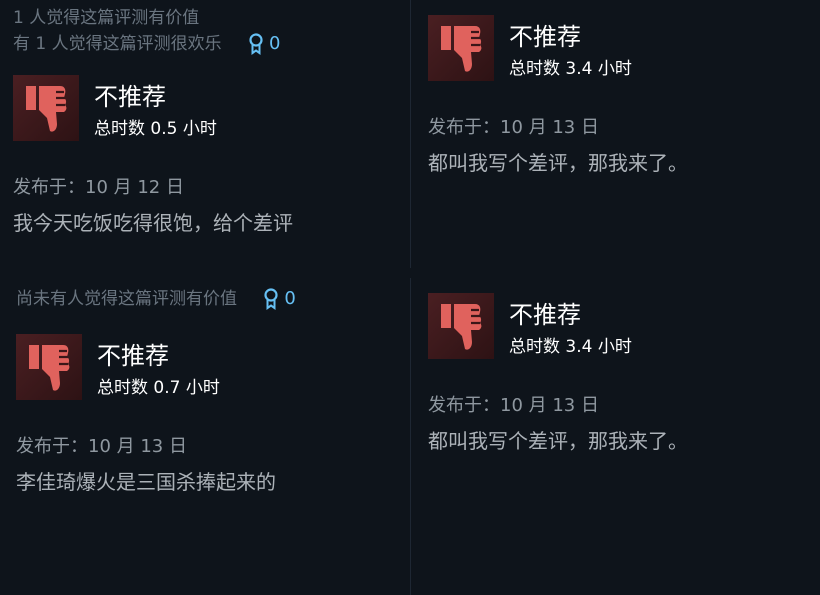 This screenshot has width=820, height=595. I want to click on verdict-text: 不推荐 总时数 0.5 小时, so click(155, 111).